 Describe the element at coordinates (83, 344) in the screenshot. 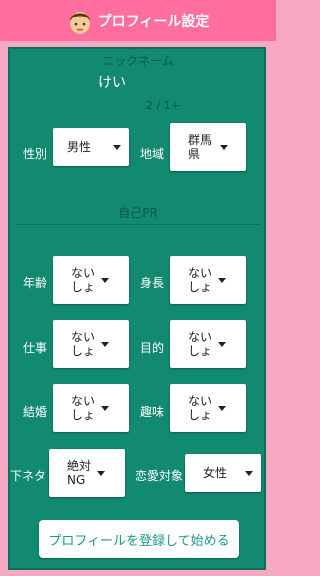

I see `job-select-value: ないしょ` at that location.